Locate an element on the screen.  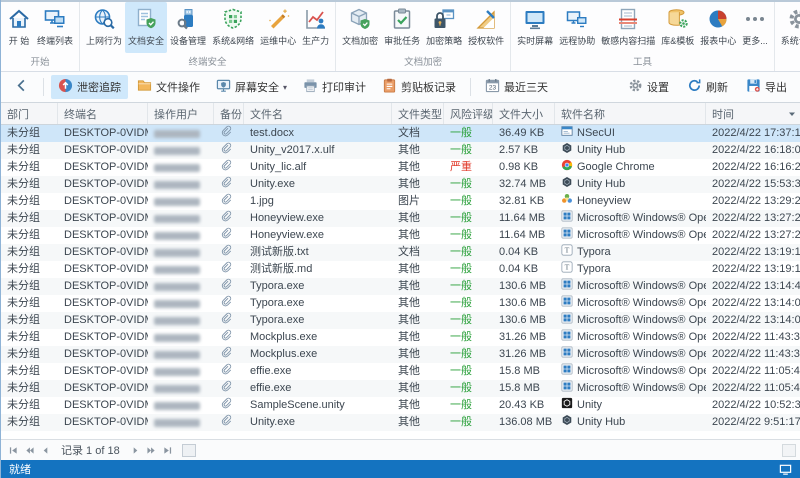
ribbon-item-doc-security: 文档安全 is located at coordinates (146, 27).